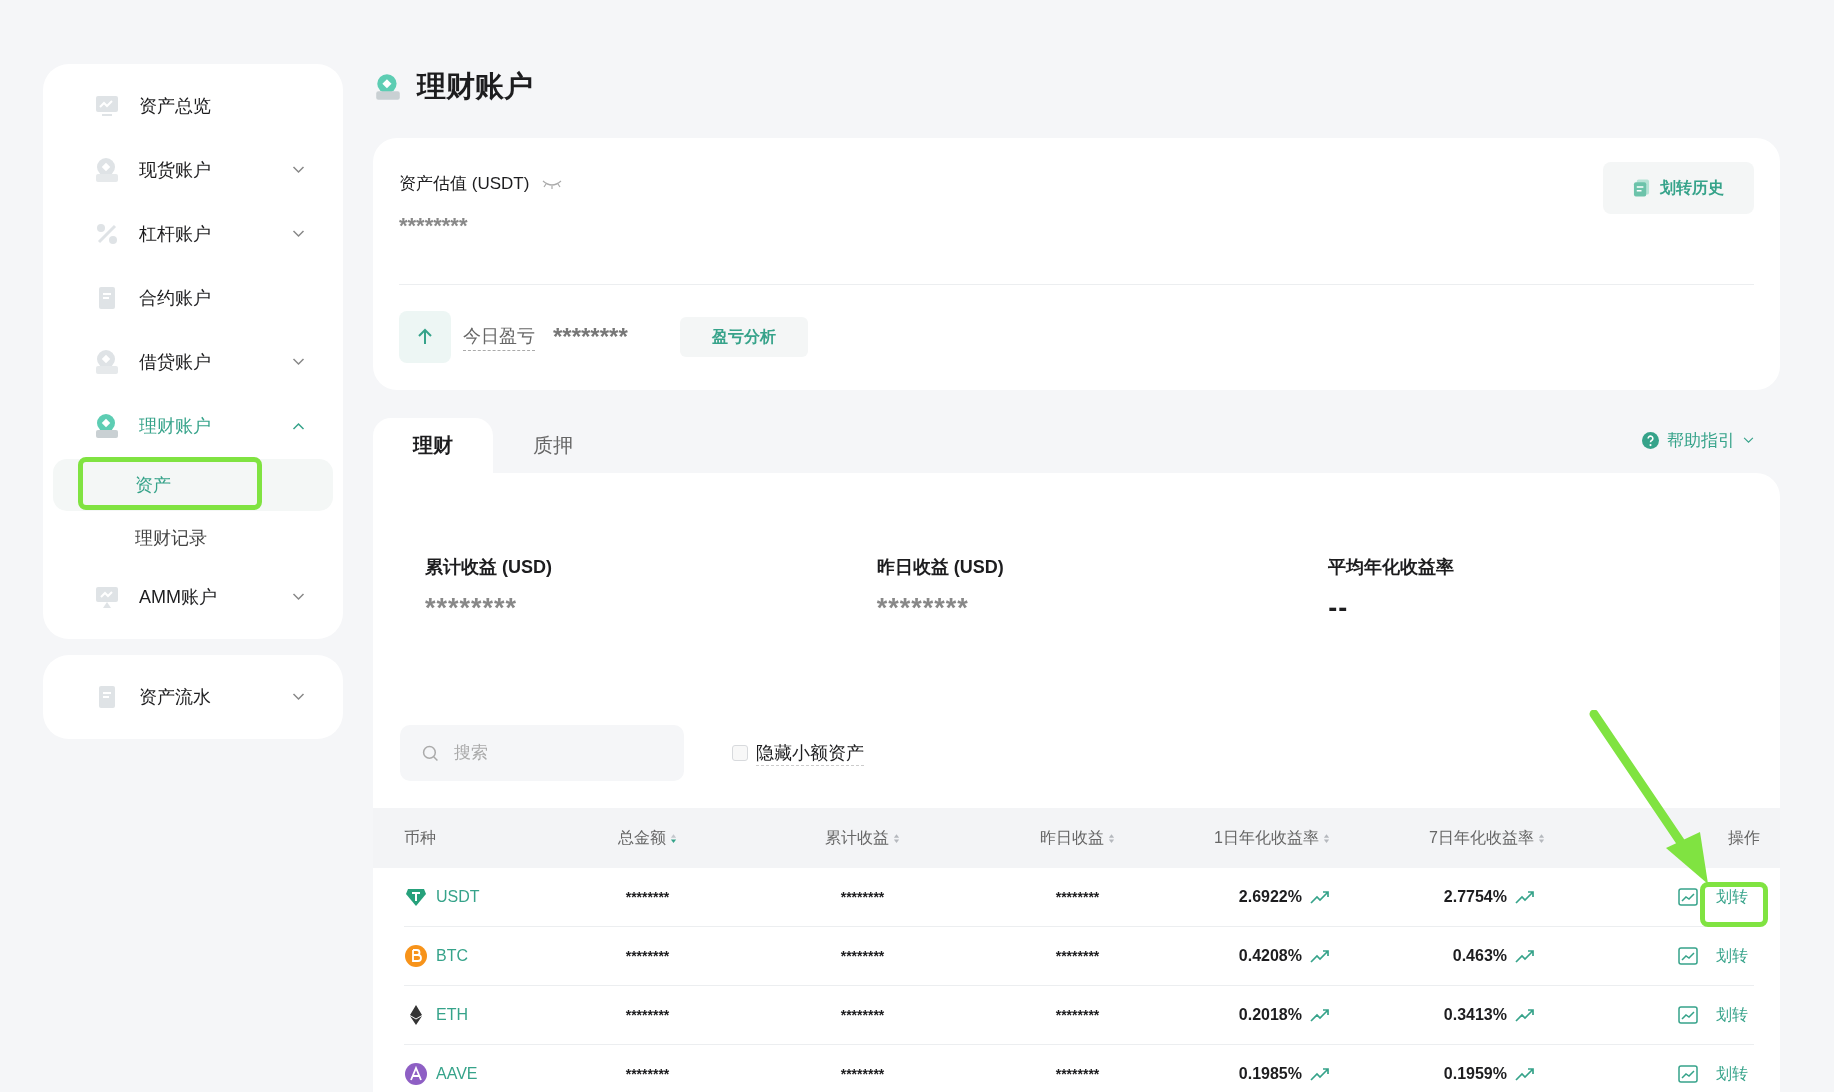 The width and height of the screenshot is (1834, 1092). Describe the element at coordinates (1475, 1074) in the screenshot. I see `table-cell: 0.1959%` at that location.